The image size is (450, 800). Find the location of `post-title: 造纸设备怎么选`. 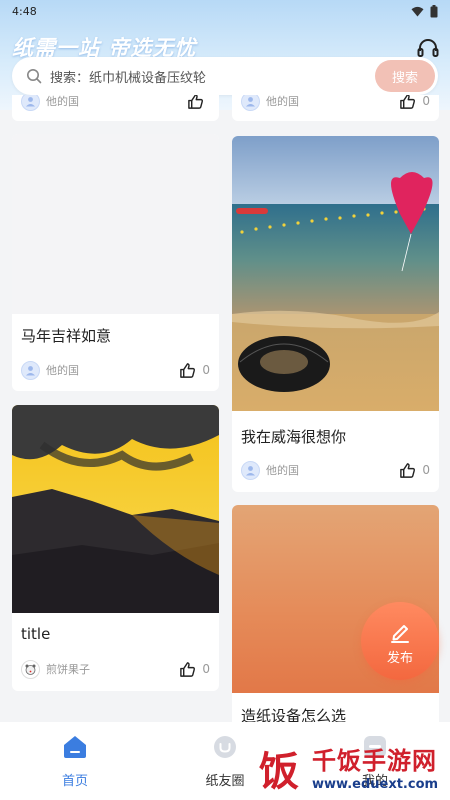

post-title: 造纸设备怎么选 is located at coordinates (294, 714).